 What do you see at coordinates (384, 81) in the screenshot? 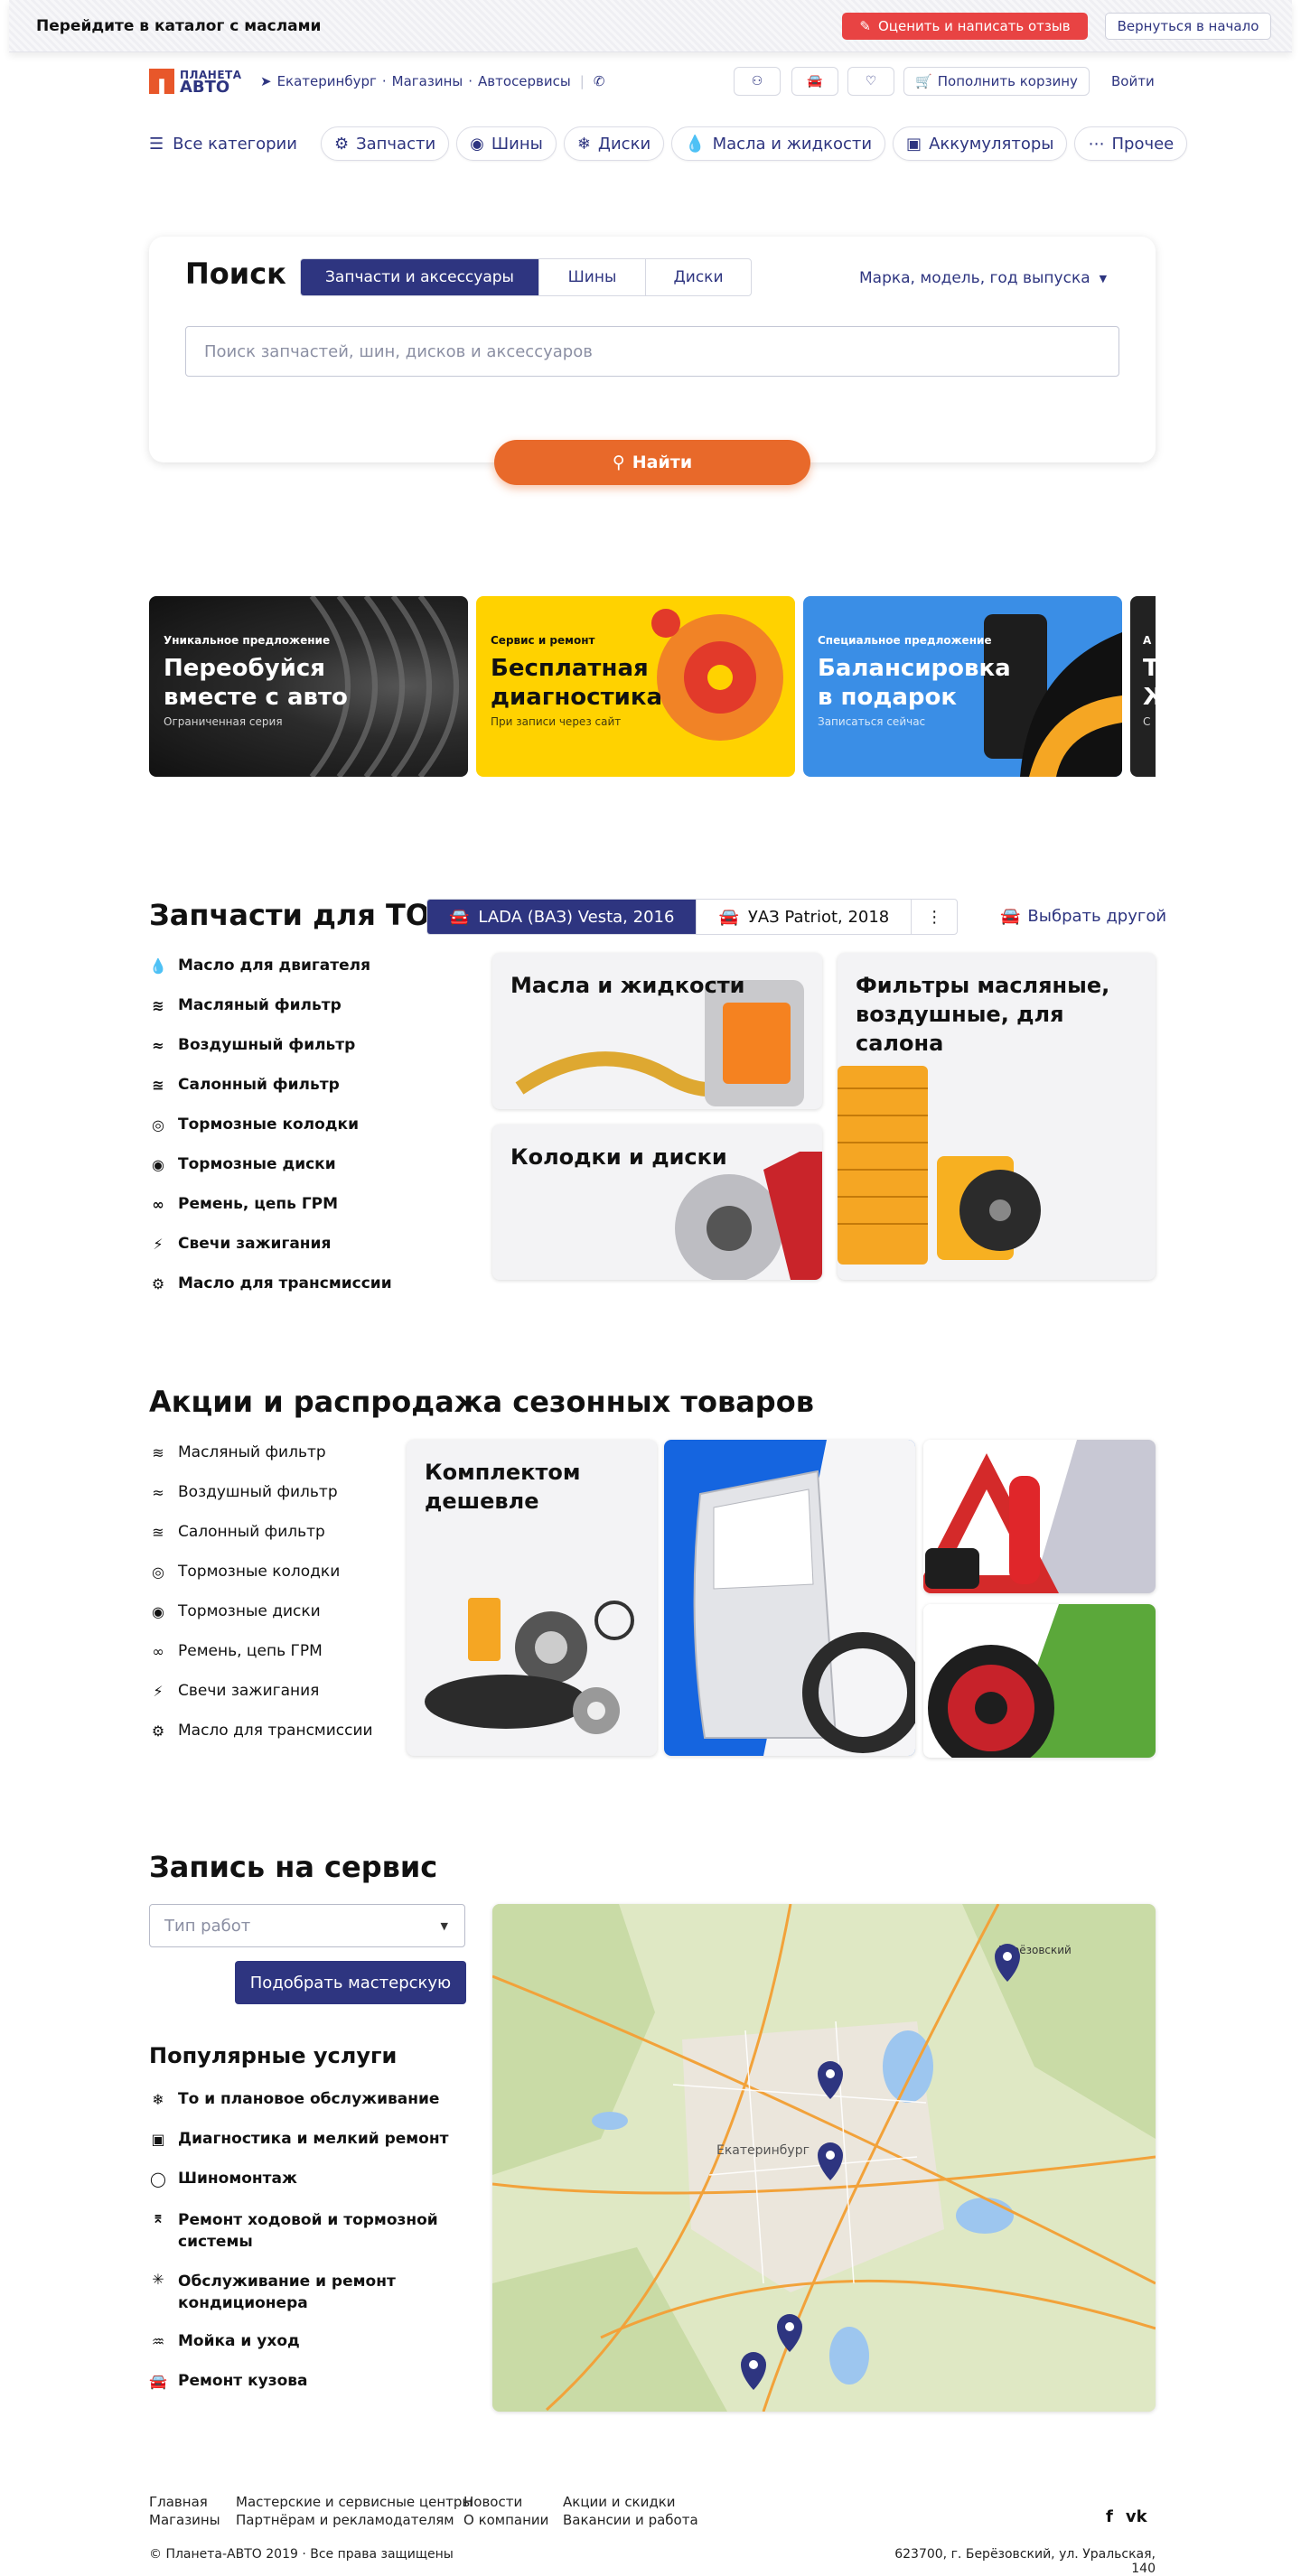
I see `sep: ·` at bounding box center [384, 81].